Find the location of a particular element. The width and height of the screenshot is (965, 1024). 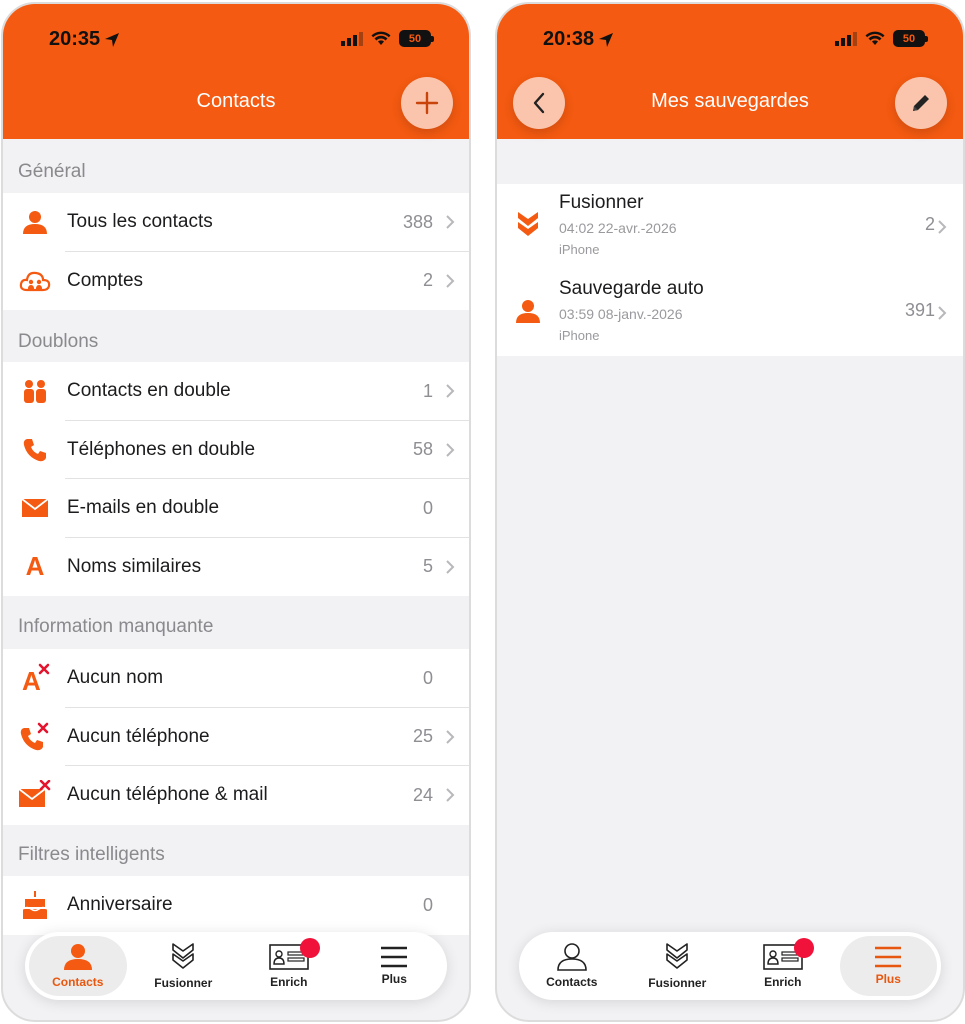

chevron-left-icon is located at coordinates (539, 103).